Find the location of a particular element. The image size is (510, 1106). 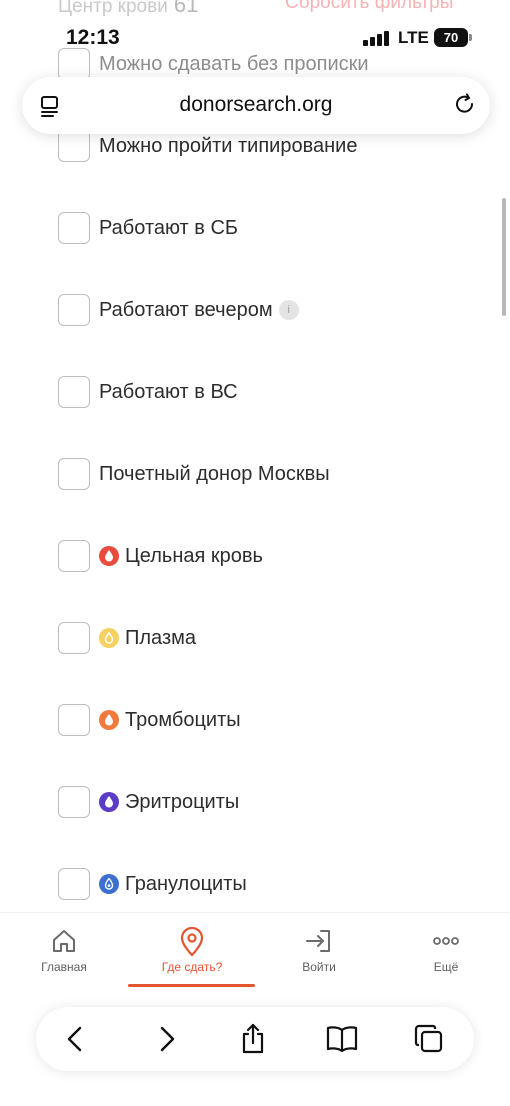

filter-label: Работают в ВС is located at coordinates (168, 391).